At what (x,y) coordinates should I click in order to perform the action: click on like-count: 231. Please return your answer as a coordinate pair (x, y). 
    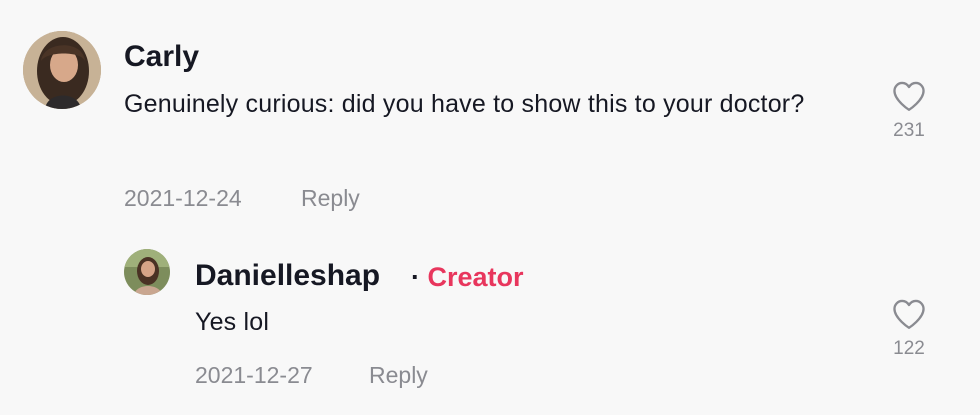
    Looking at the image, I should click on (909, 130).